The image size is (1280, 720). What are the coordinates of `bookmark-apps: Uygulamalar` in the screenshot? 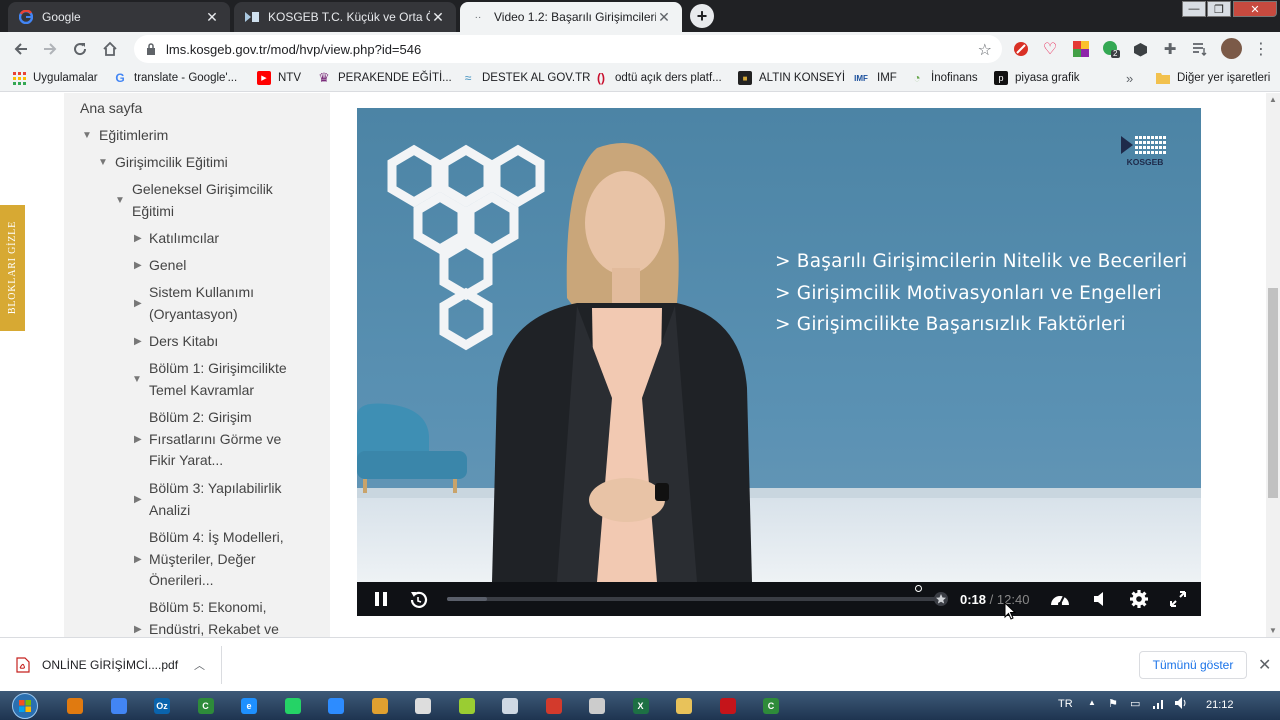 It's located at (55, 78).